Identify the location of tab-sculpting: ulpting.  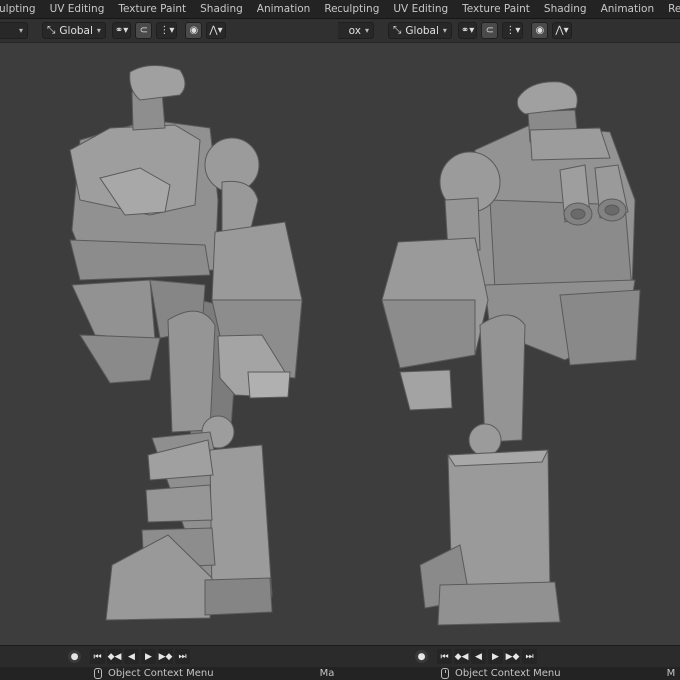
(21, 9).